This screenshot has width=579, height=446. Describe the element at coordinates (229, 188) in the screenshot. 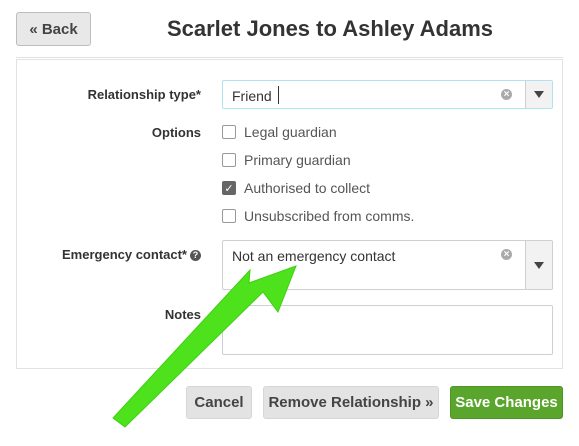

I see `authorised-to-collect-checkbox: ✓` at that location.